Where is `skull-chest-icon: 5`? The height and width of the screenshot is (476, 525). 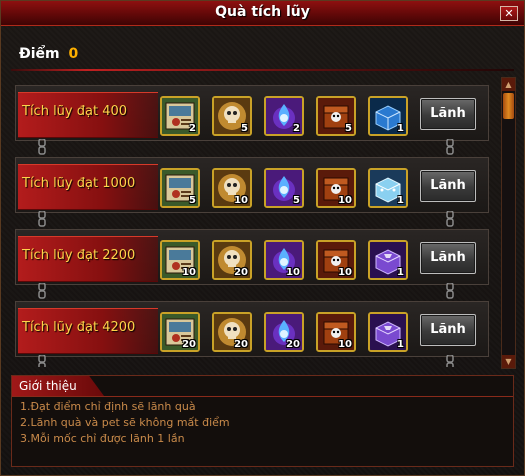 skull-chest-icon: 5 is located at coordinates (336, 116).